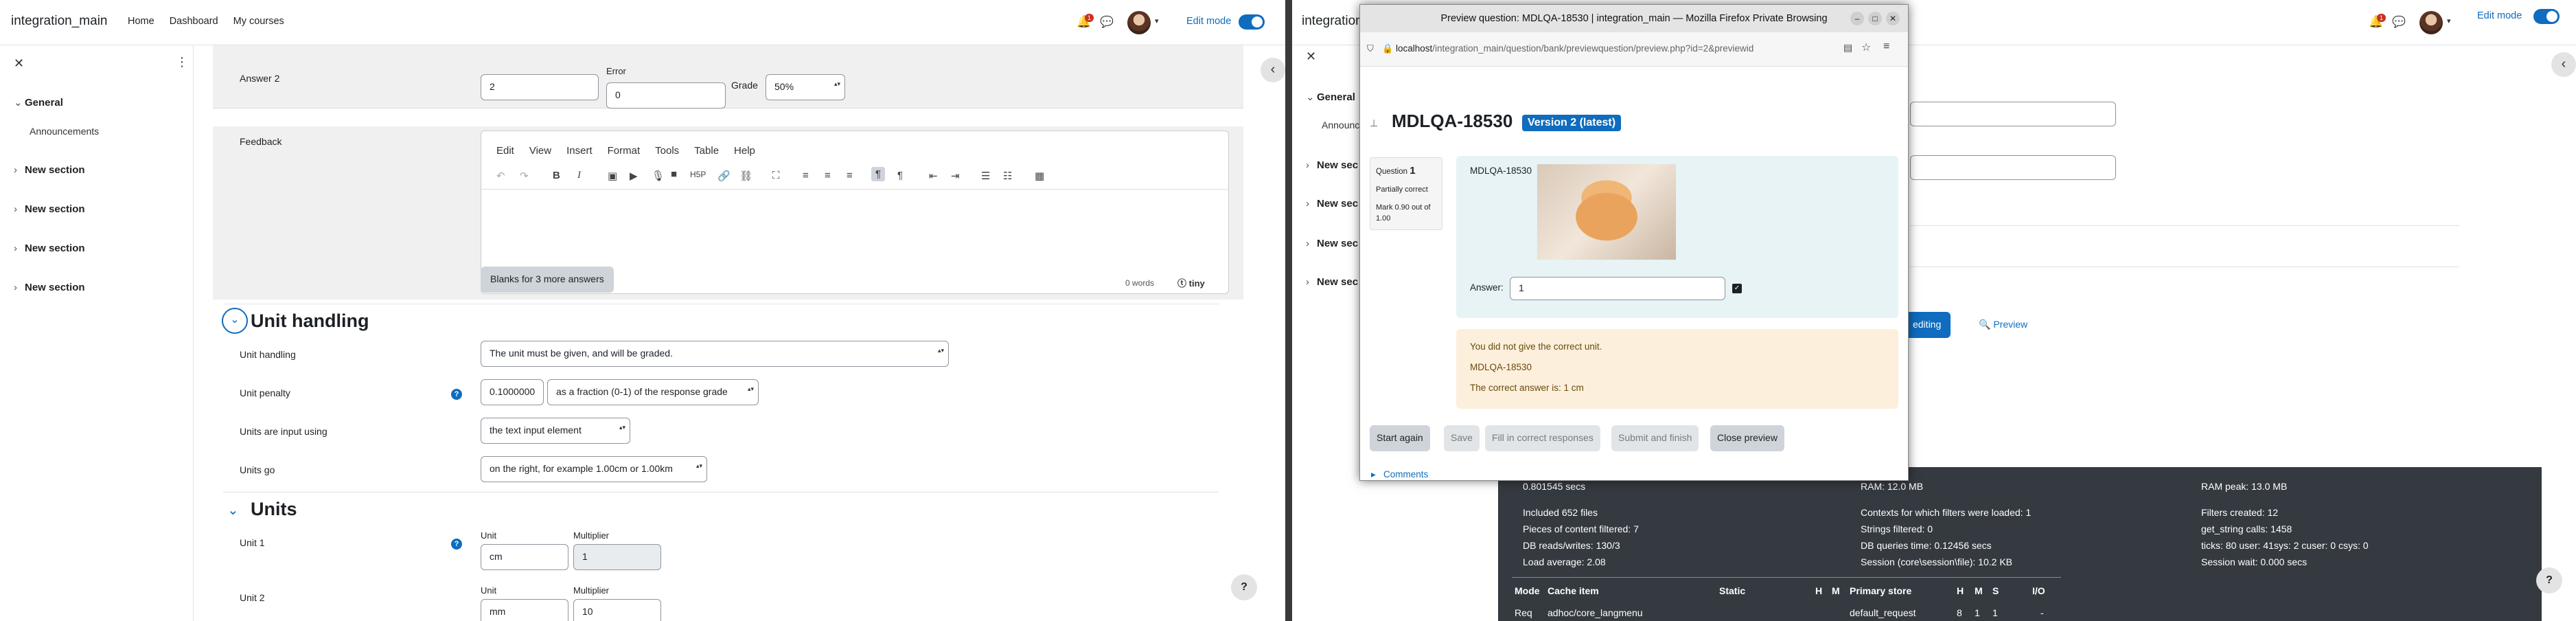 The height and width of the screenshot is (621, 2576). Describe the element at coordinates (49, 209) in the screenshot. I see `drawer-section-3: › New section` at that location.